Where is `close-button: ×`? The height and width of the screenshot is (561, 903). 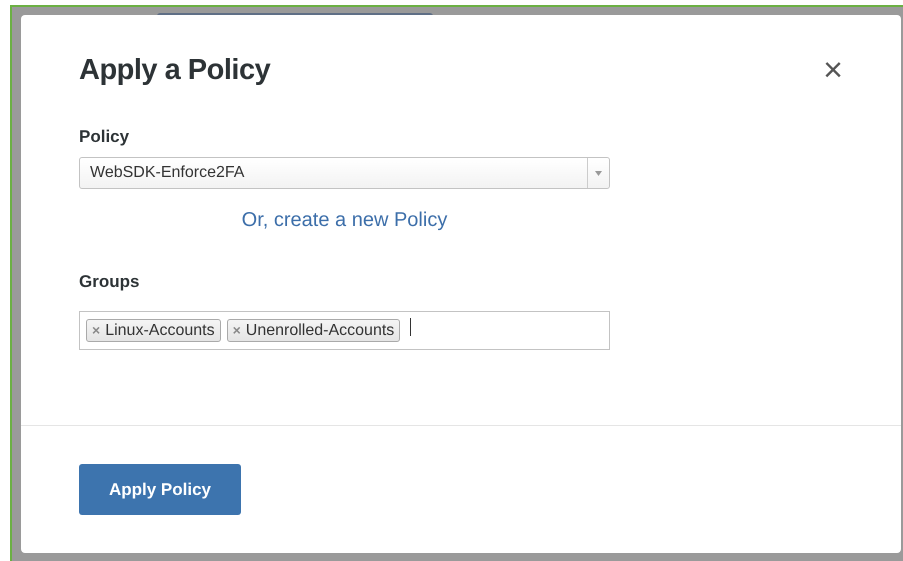
close-button: × is located at coordinates (833, 70).